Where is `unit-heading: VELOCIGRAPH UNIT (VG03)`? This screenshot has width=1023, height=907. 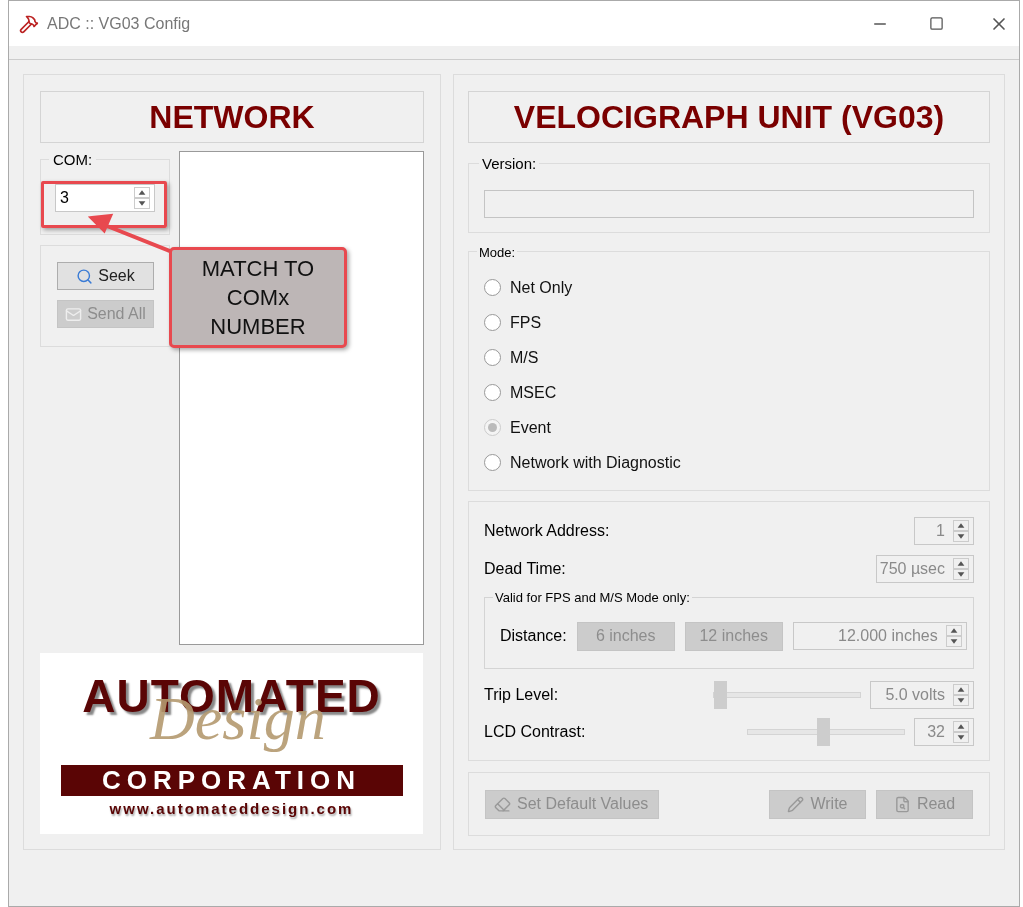
unit-heading: VELOCIGRAPH UNIT (VG03) is located at coordinates (729, 117).